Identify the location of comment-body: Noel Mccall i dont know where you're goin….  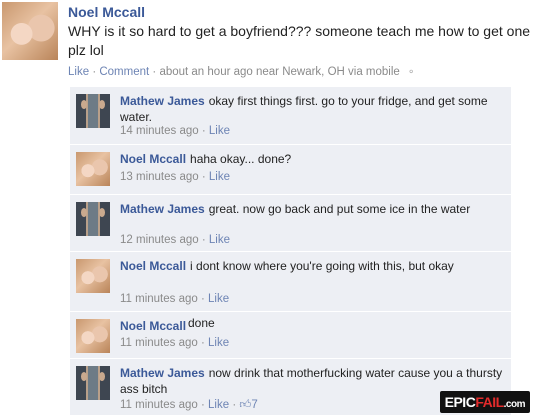
(312, 266).